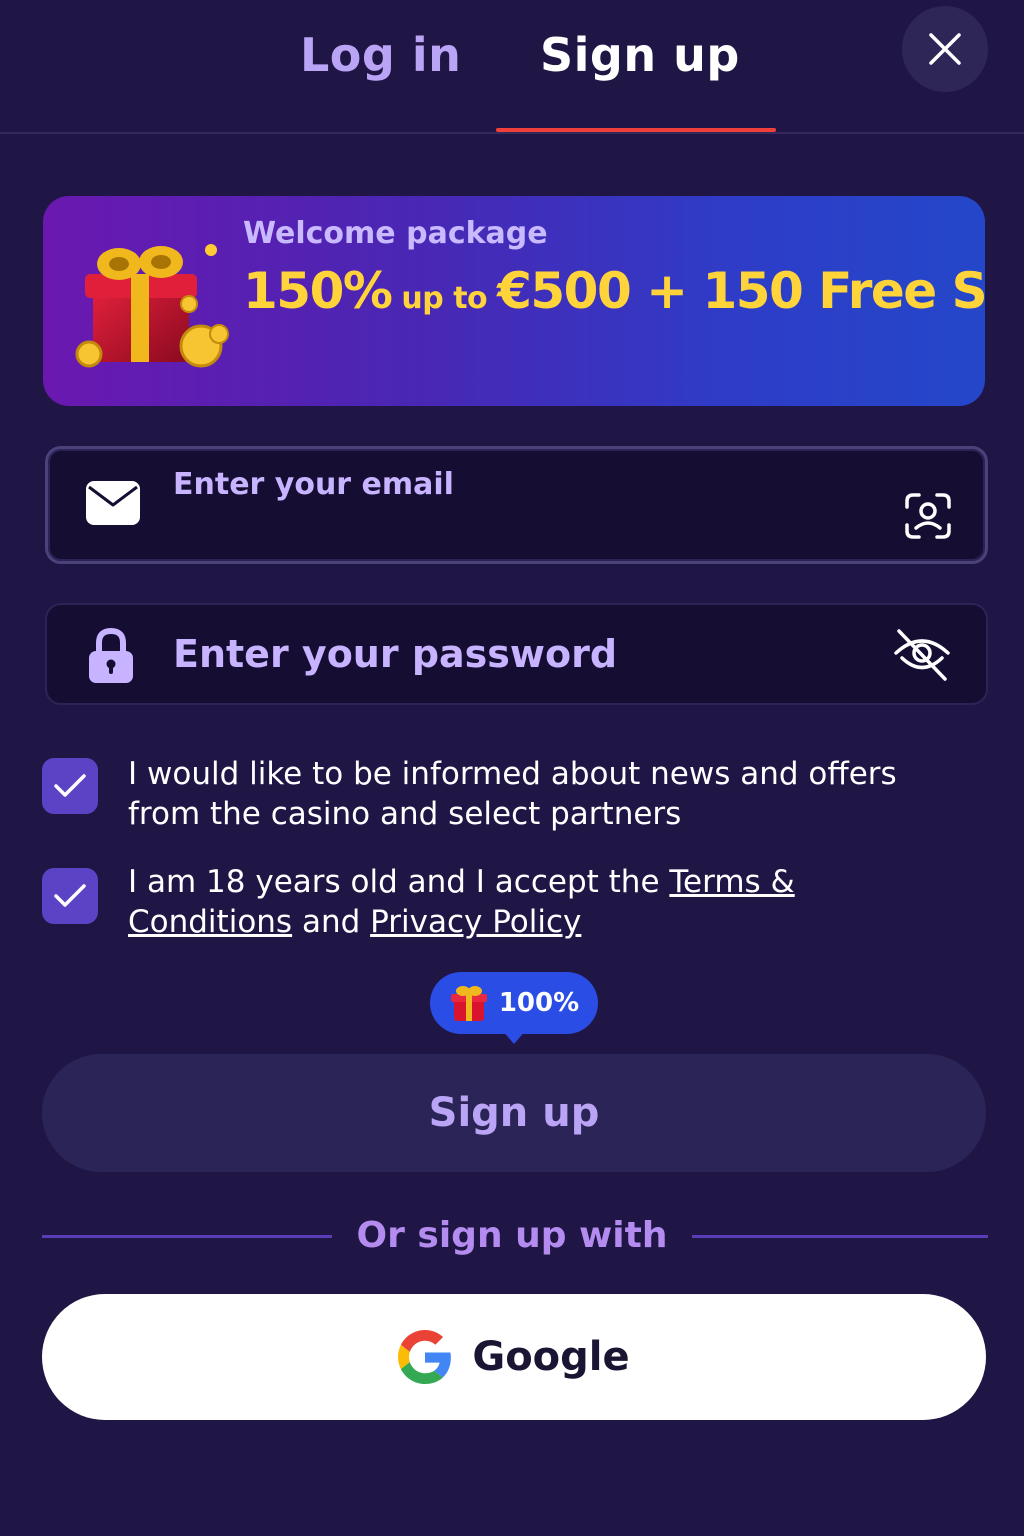 The image size is (1024, 1536). Describe the element at coordinates (399, 882) in the screenshot. I see `age-consent-label-1: I am 18 years old and I accept the` at that location.